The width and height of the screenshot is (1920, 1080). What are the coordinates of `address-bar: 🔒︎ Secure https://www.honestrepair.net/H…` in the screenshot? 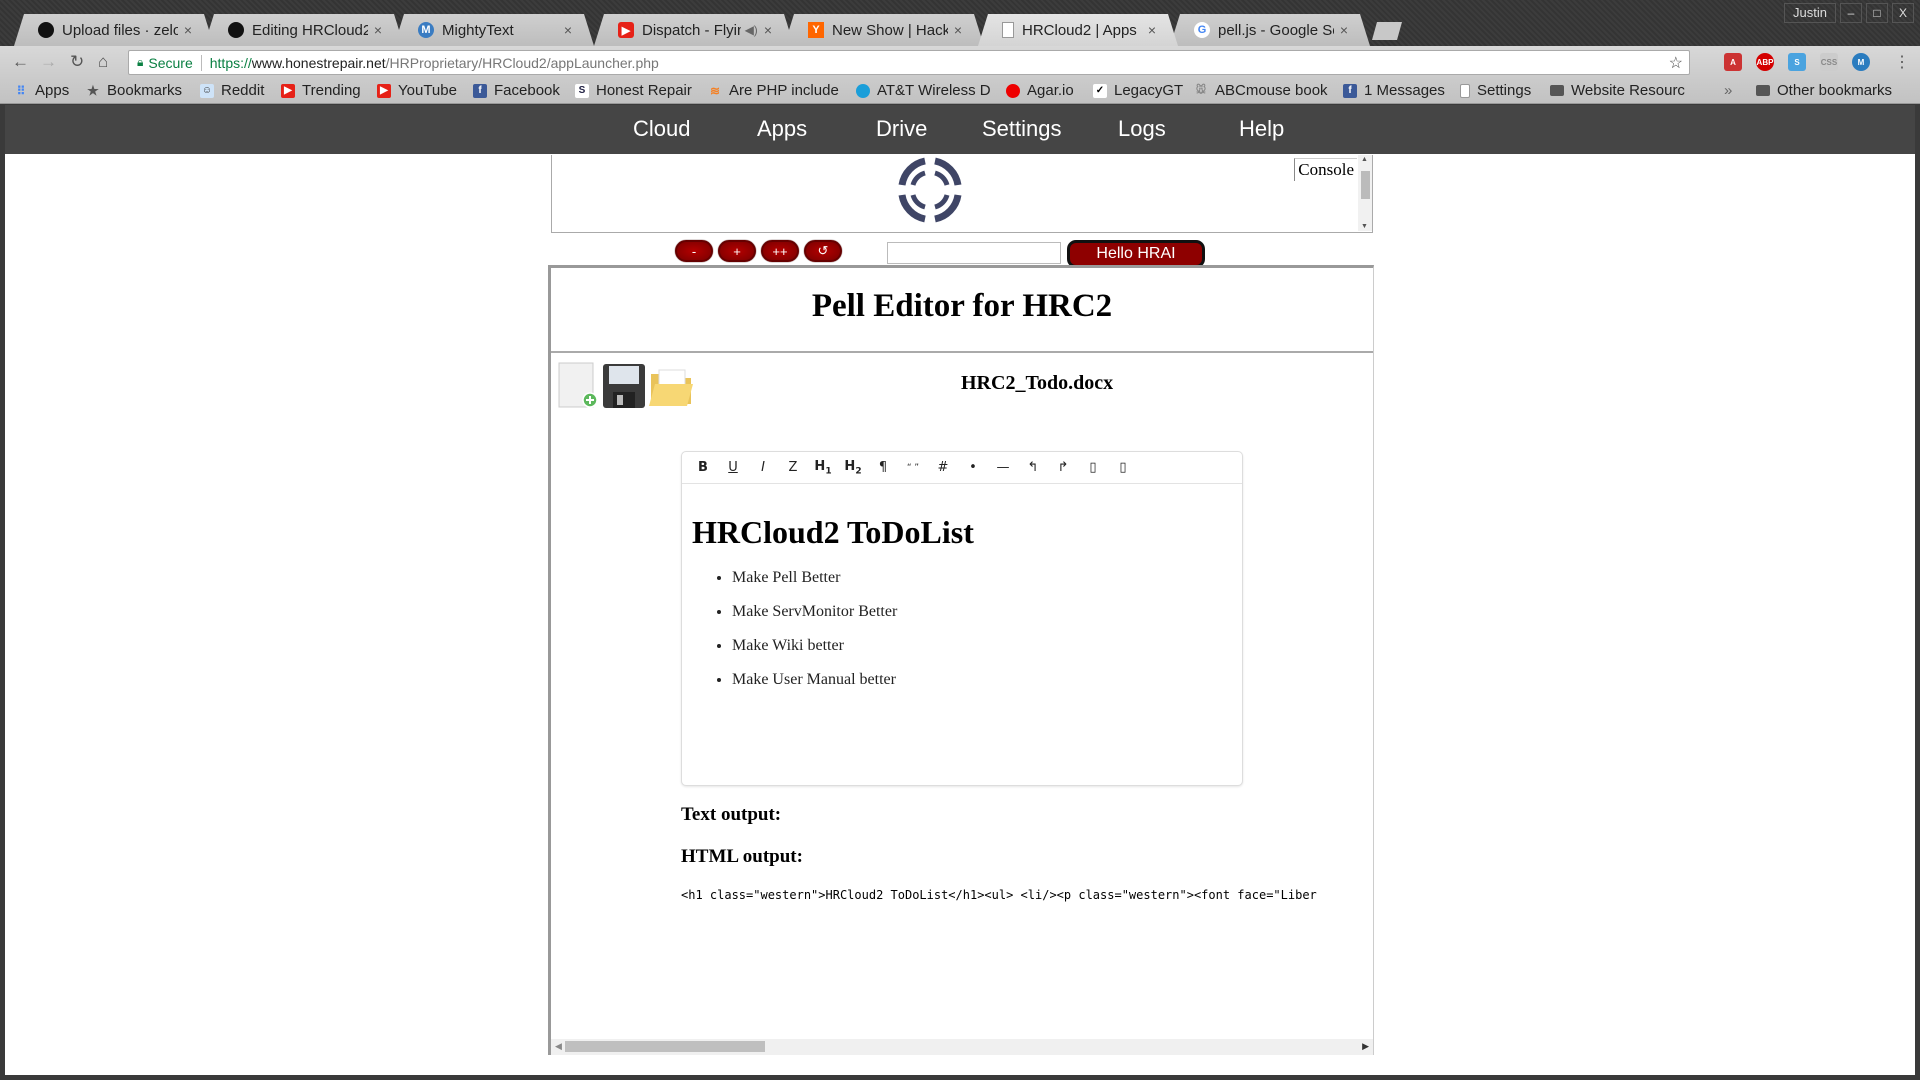 It's located at (909, 62).